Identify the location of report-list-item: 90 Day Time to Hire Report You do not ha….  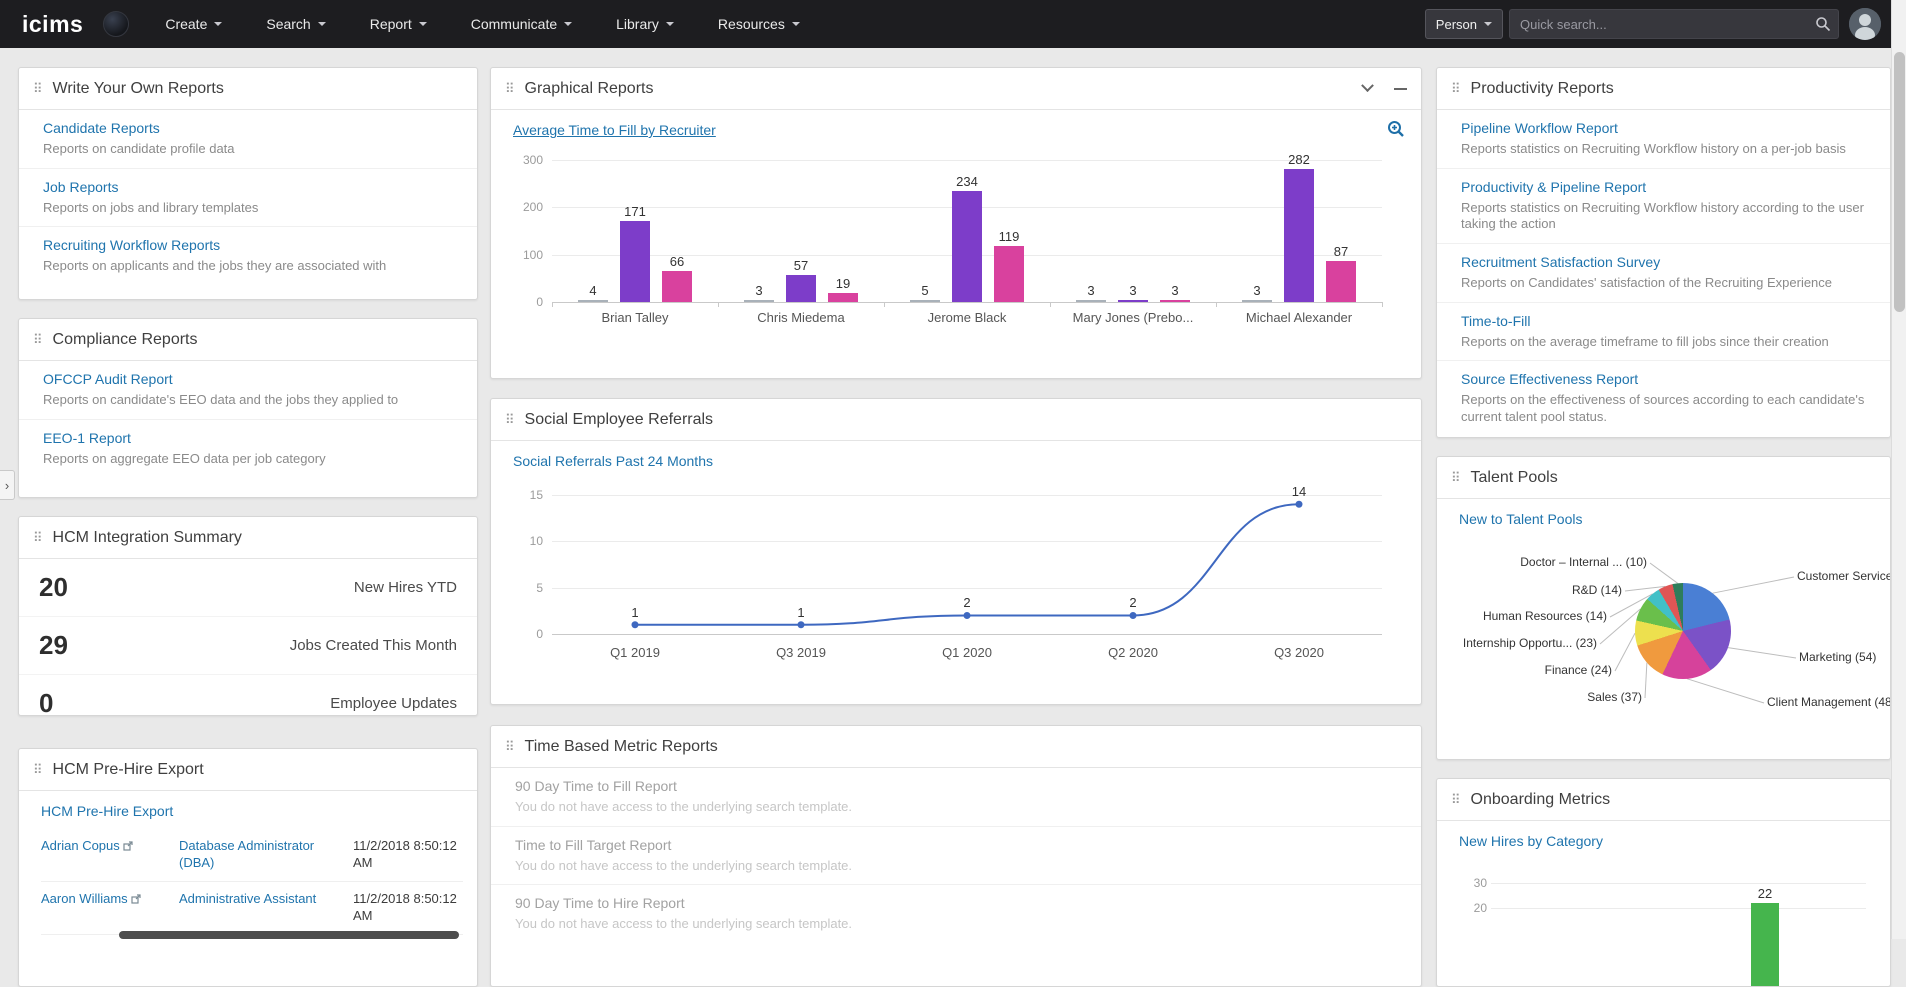
(956, 914).